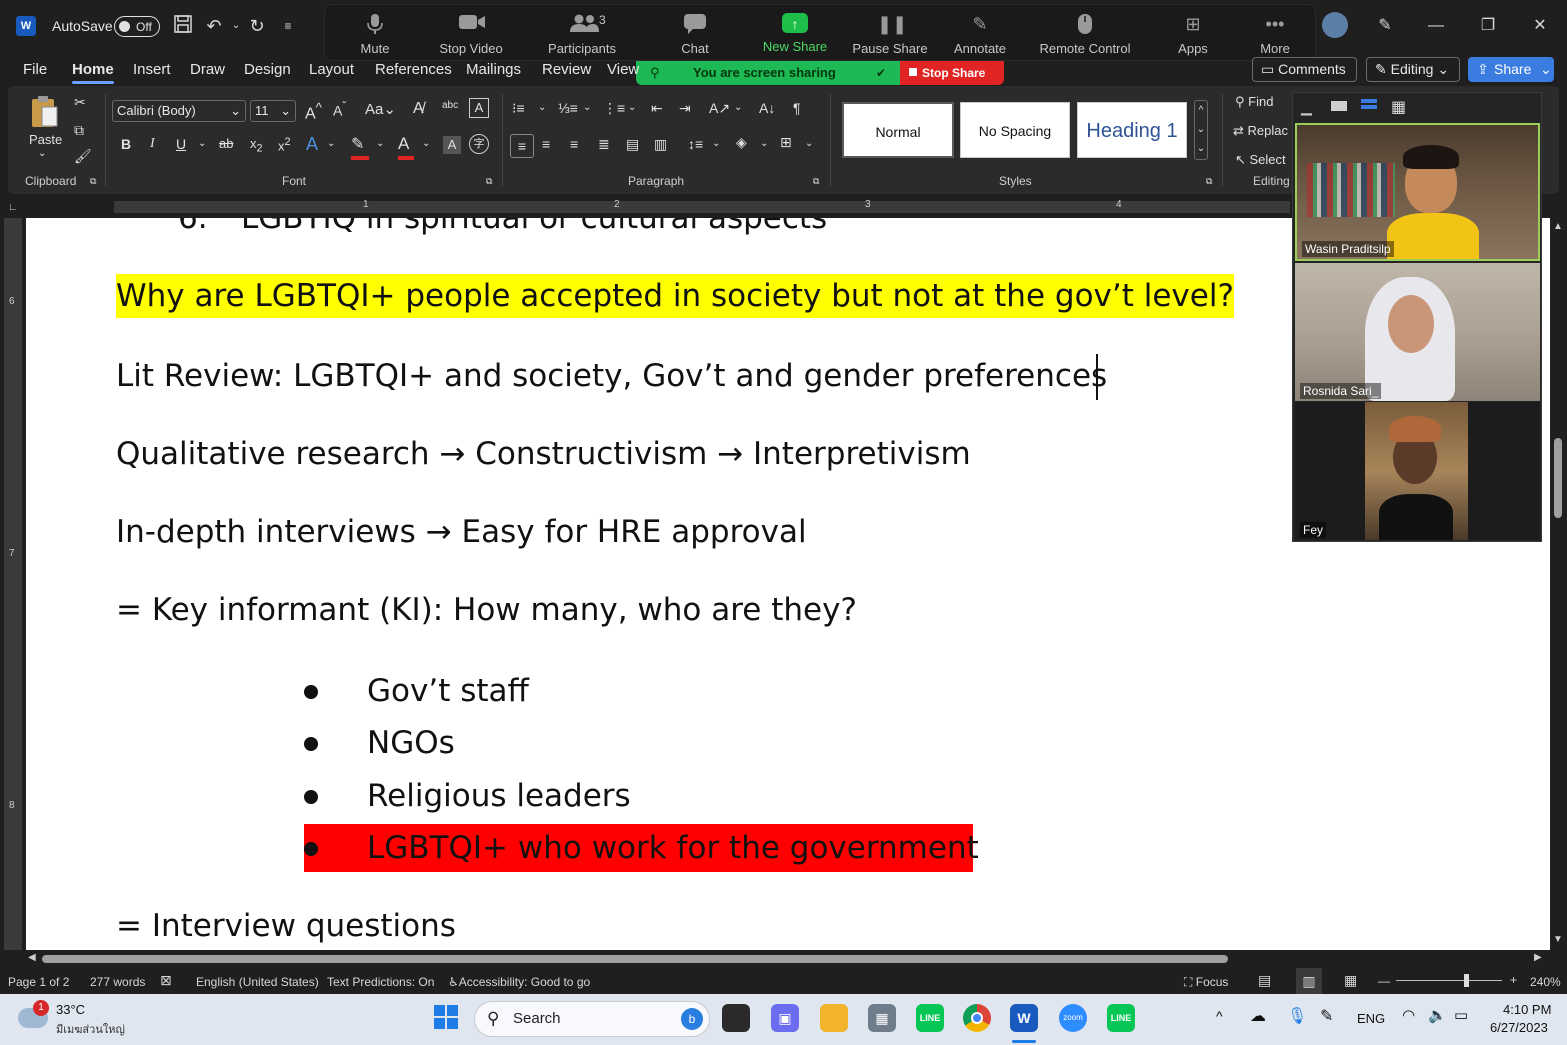 The width and height of the screenshot is (1567, 1045). I want to click on focus-button: ⛶ Focus, so click(1206, 982).